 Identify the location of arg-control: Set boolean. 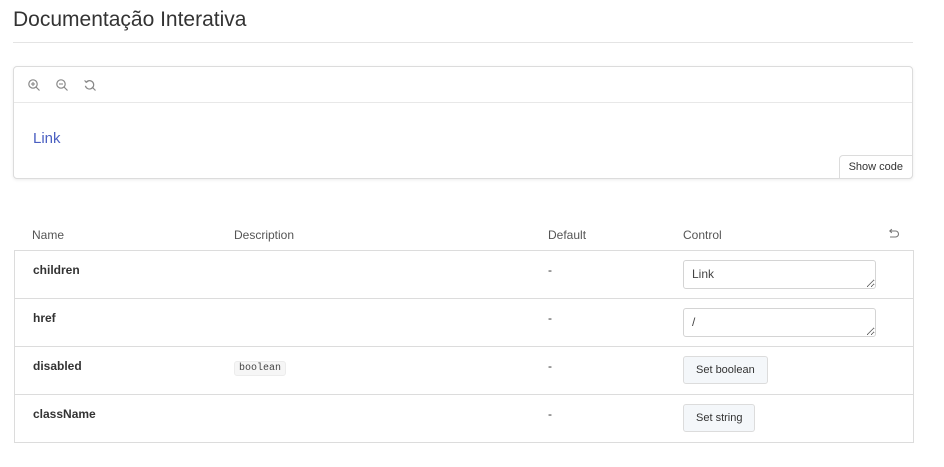
(798, 371).